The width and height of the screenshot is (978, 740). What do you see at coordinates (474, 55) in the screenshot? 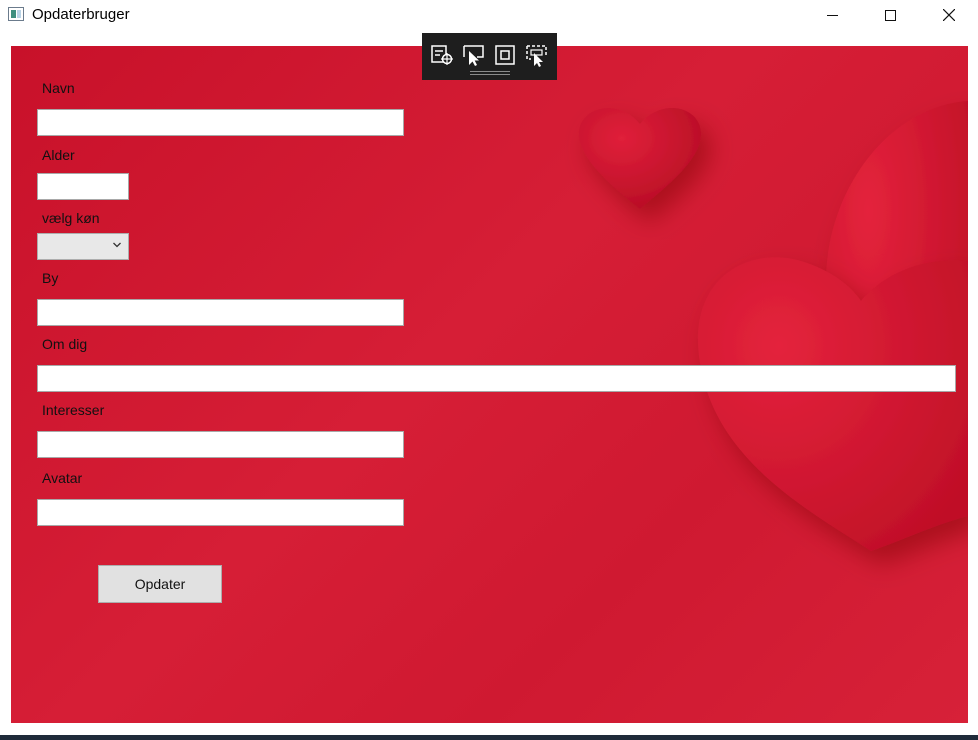
I see `pointer-select-icon` at bounding box center [474, 55].